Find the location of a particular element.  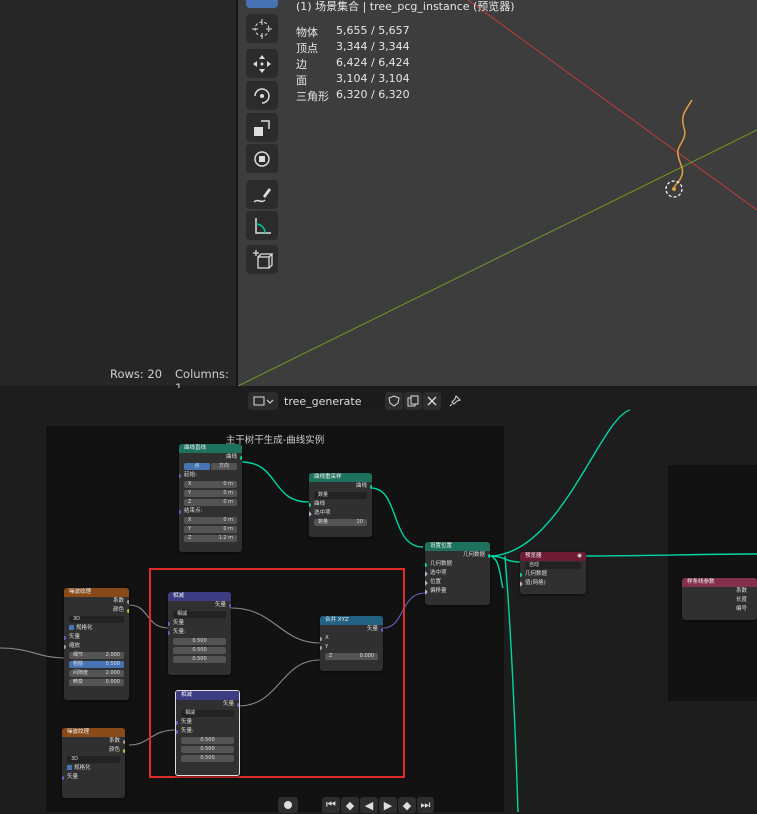

stat-label: 面 is located at coordinates (301, 80).